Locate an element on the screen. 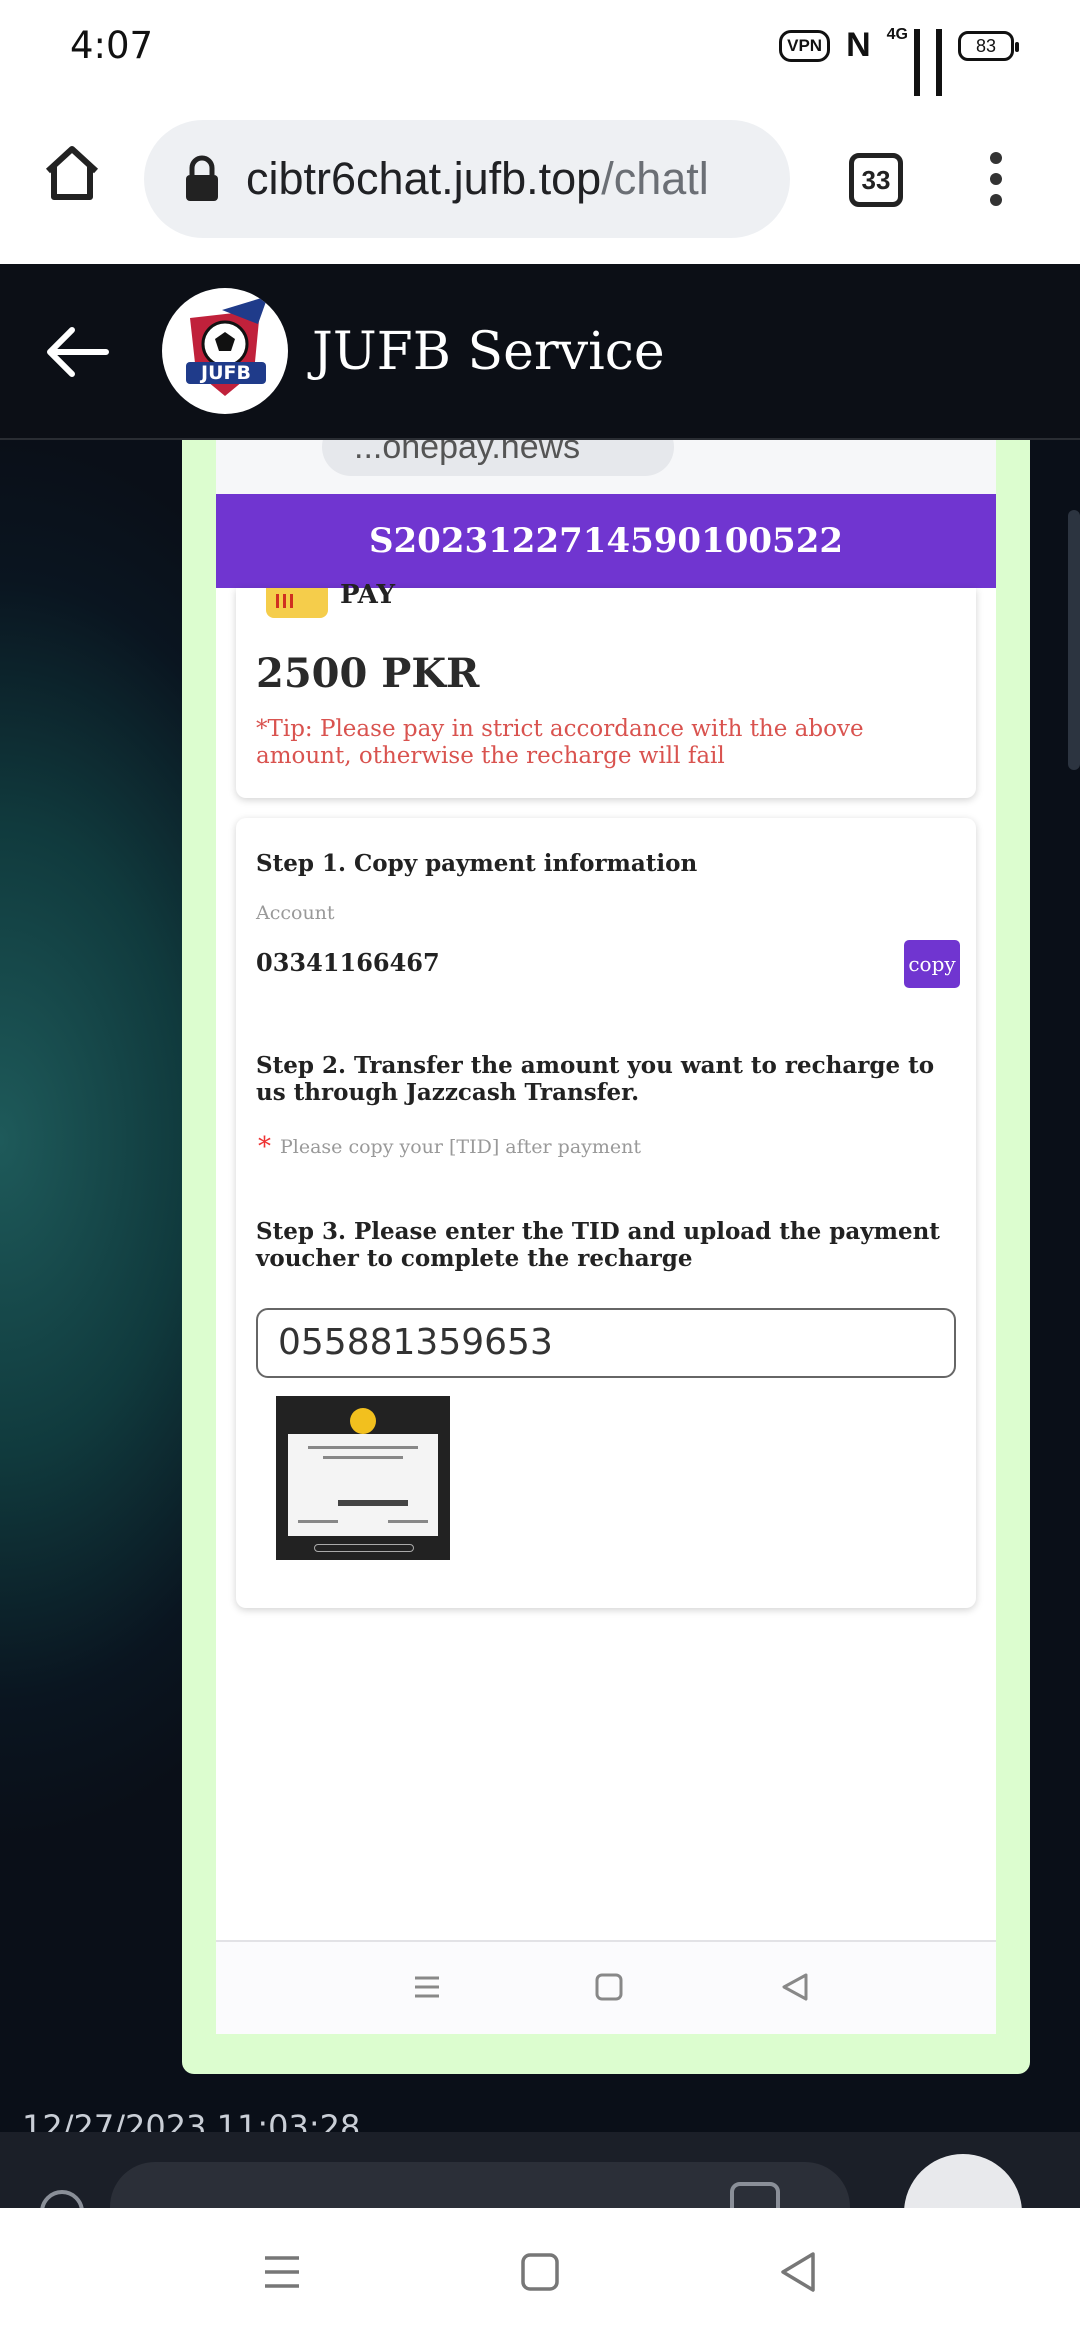  copy-button: copy is located at coordinates (932, 964).